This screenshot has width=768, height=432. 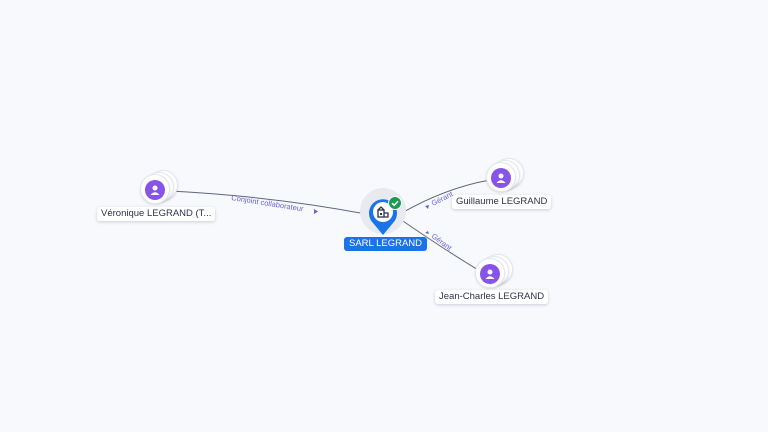 What do you see at coordinates (268, 203) in the screenshot?
I see `edge-label-conjoint-collaborateur: Conjoint collaborateur` at bounding box center [268, 203].